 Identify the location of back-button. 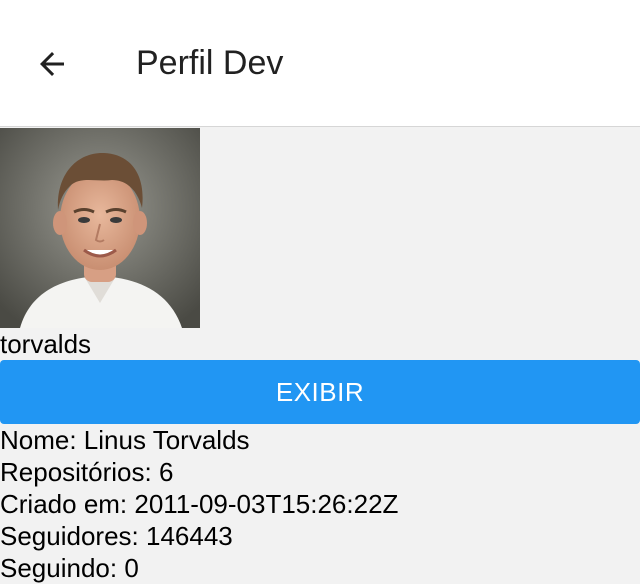
(52, 64).